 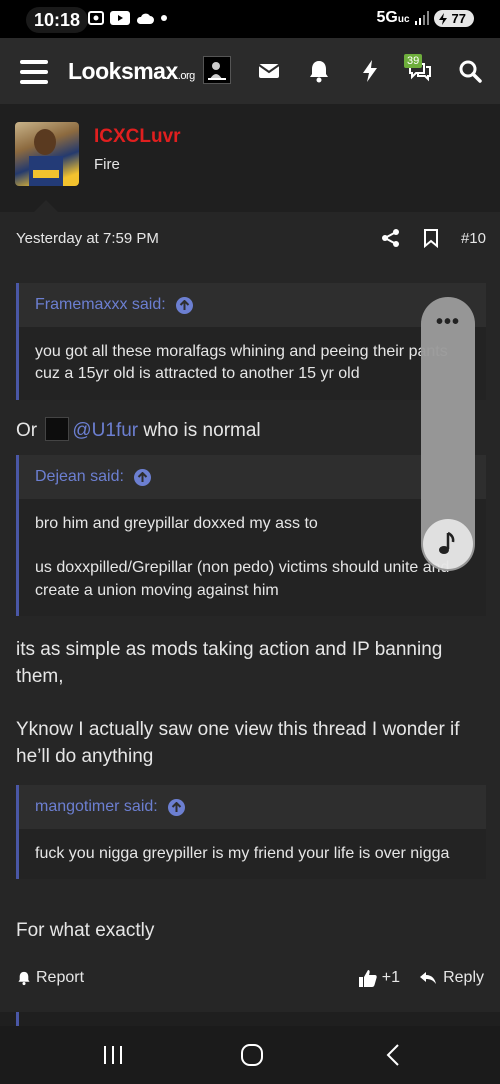 I want to click on signal-icon, so click(x=421, y=18).